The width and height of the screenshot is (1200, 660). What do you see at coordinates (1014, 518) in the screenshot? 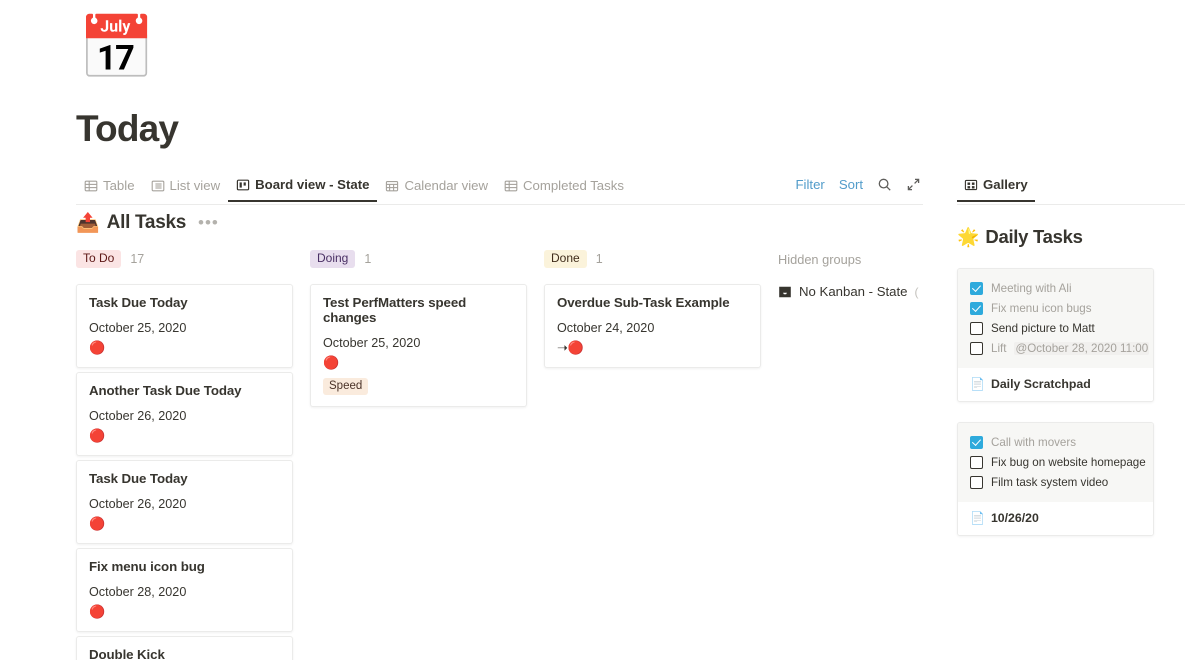
I see `gallery-card-title: 10/26/20` at bounding box center [1014, 518].